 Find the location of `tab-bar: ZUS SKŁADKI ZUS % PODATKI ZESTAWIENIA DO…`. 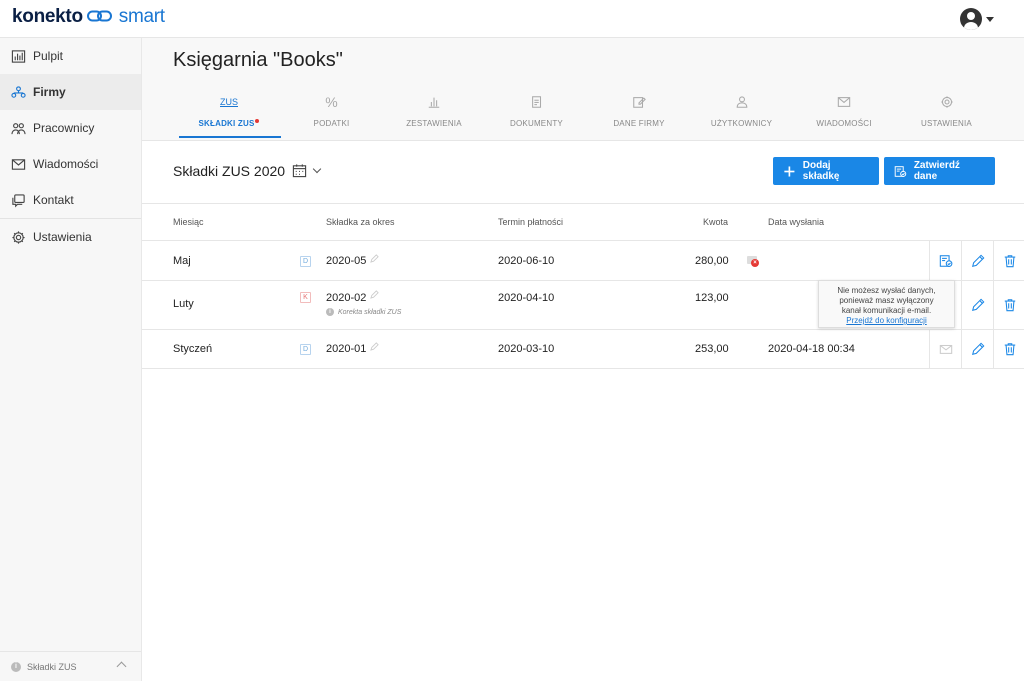

tab-bar: ZUS SKŁADKI ZUS % PODATKI ZESTAWIENIA DO… is located at coordinates (588, 111).